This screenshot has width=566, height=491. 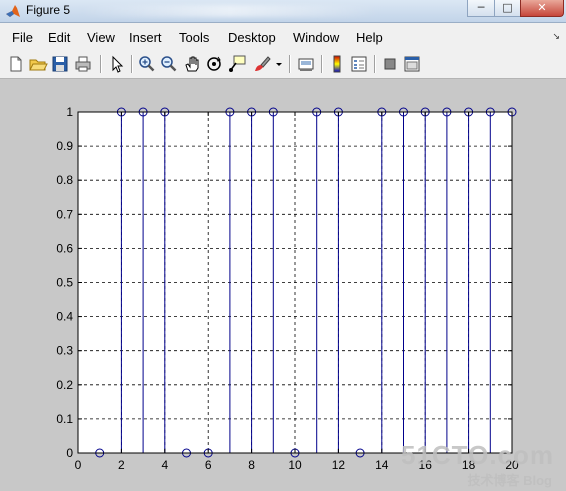 What do you see at coordinates (192, 64) in the screenshot?
I see `pan-hand-icon` at bounding box center [192, 64].